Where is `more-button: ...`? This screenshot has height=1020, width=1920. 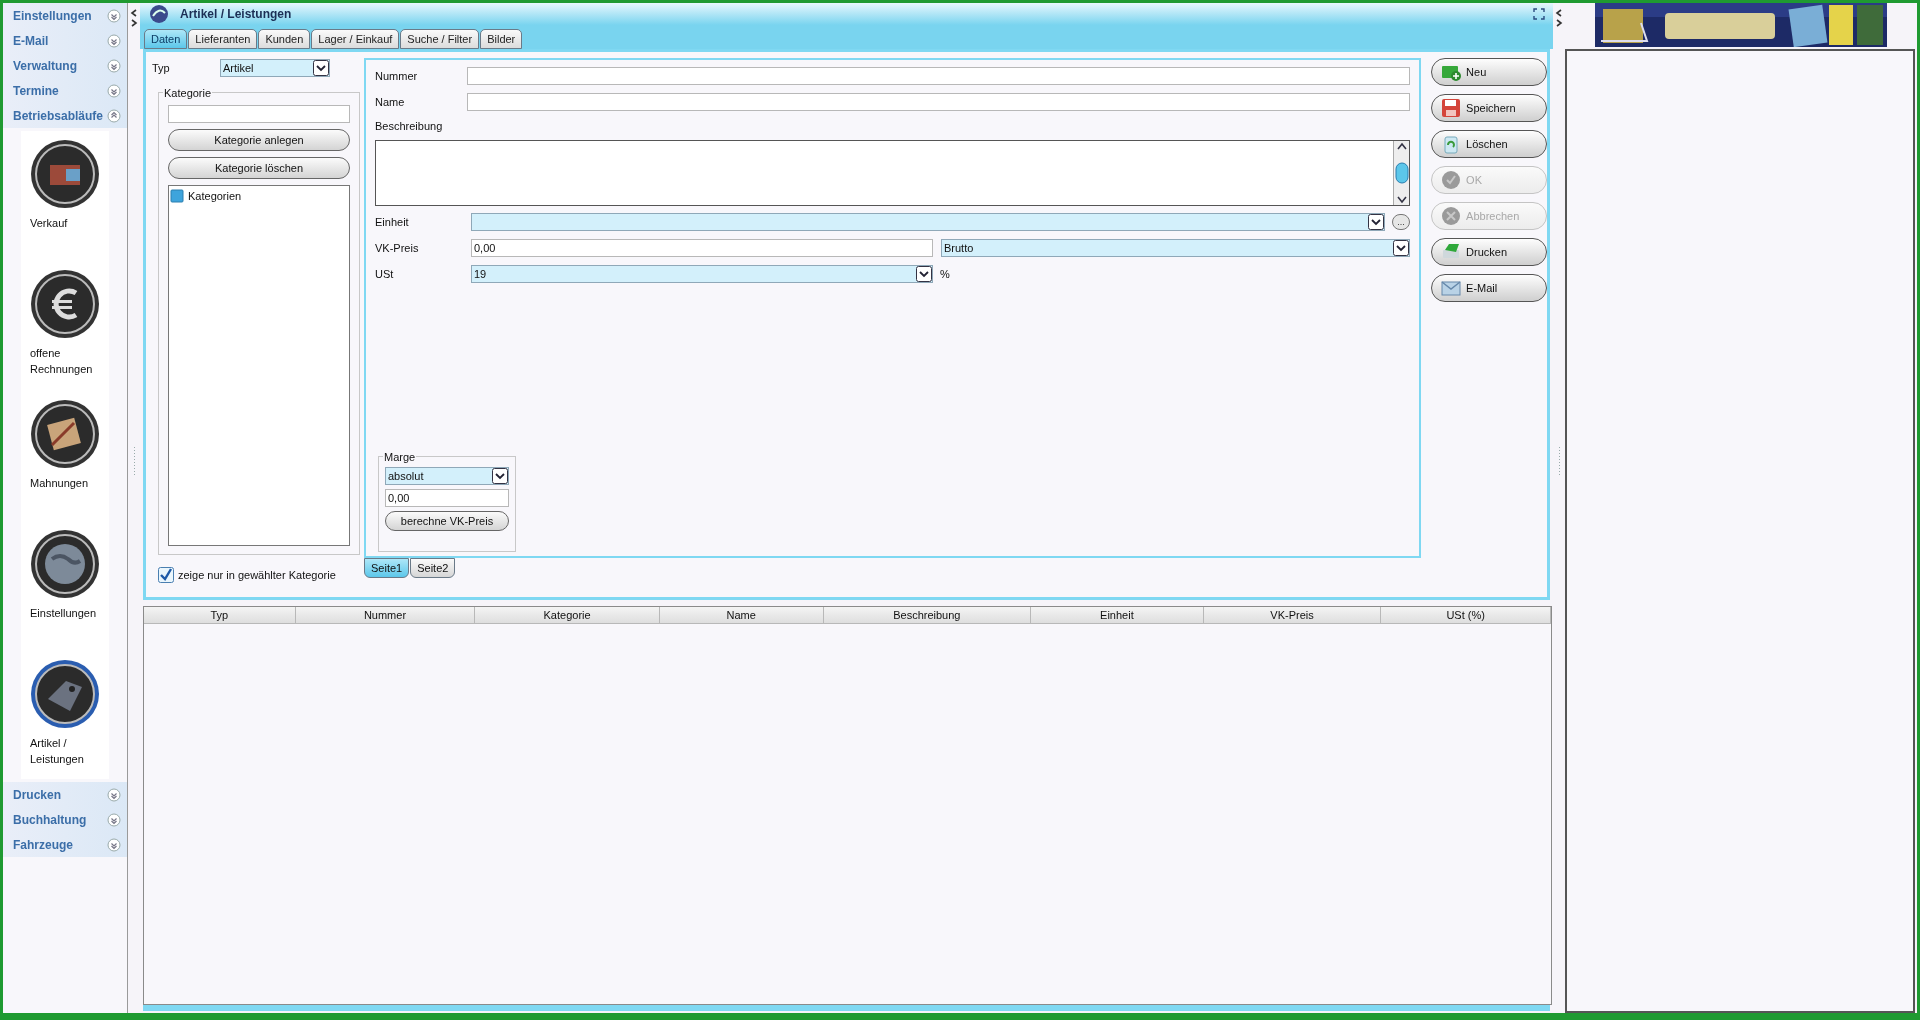
more-button: ... is located at coordinates (1401, 222).